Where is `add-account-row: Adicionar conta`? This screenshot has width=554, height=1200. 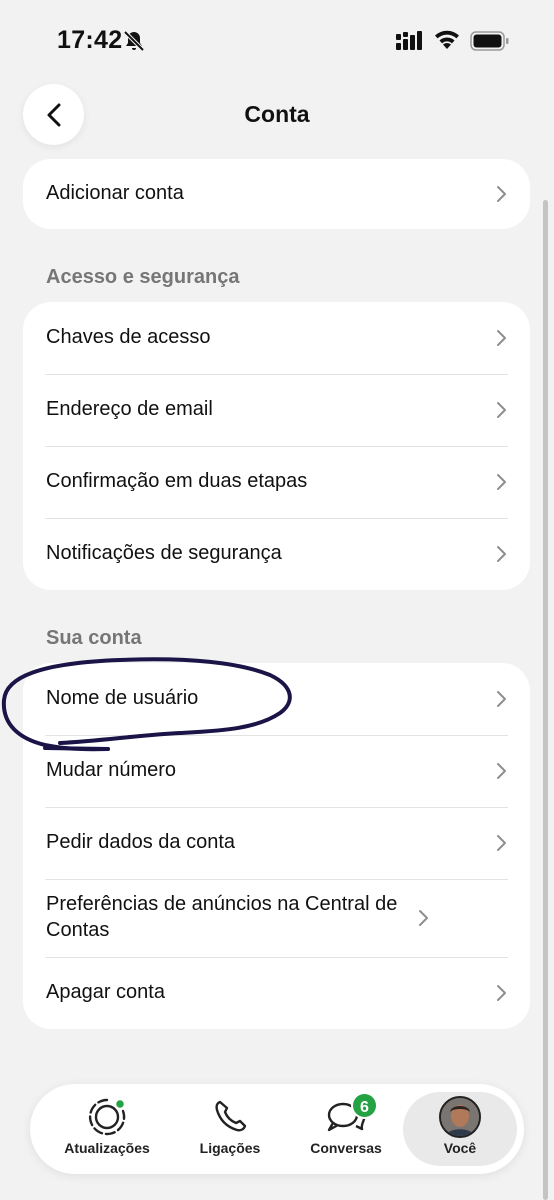 add-account-row: Adicionar conta is located at coordinates (276, 194).